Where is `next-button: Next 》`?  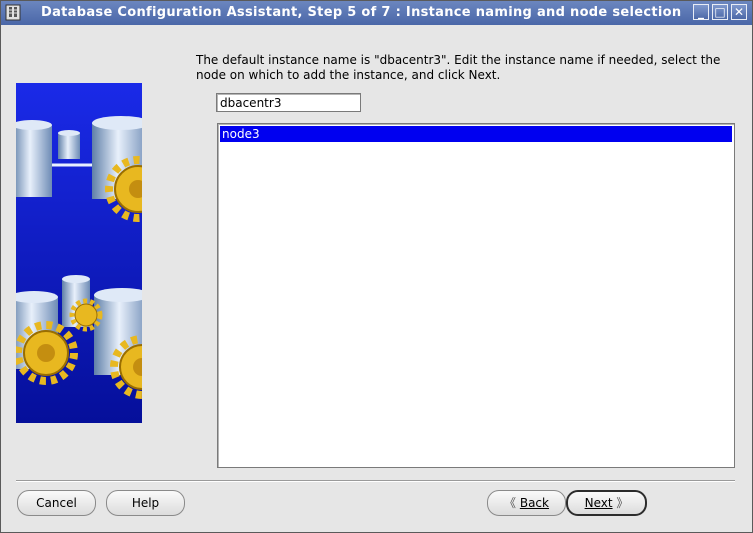
next-button: Next 》 is located at coordinates (606, 503).